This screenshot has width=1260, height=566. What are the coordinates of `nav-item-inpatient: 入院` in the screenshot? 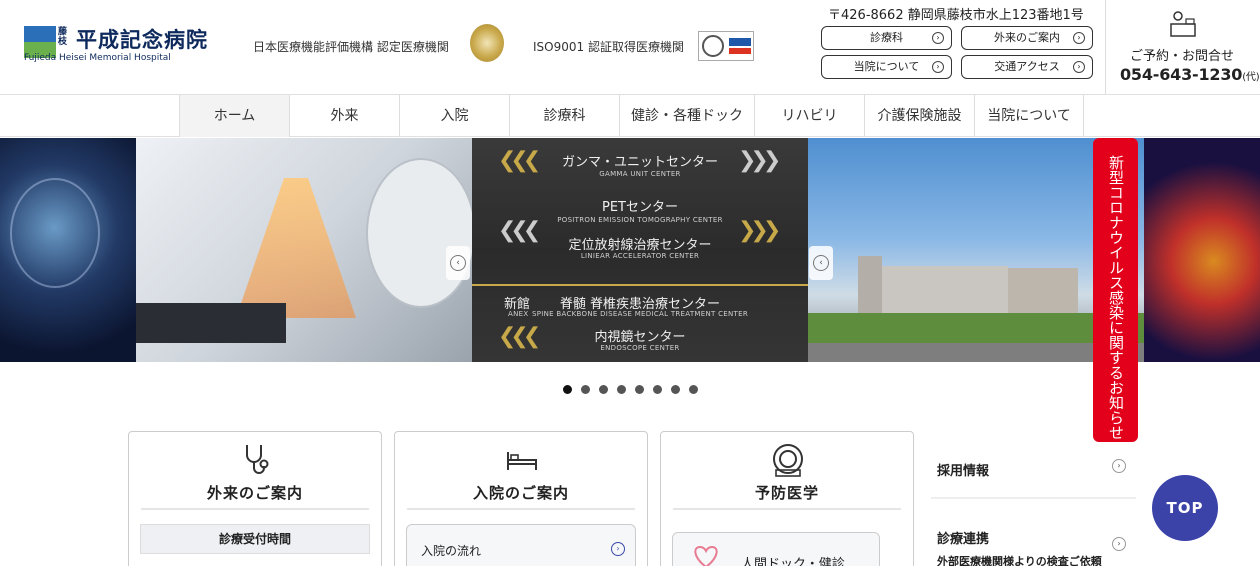 It's located at (454, 116).